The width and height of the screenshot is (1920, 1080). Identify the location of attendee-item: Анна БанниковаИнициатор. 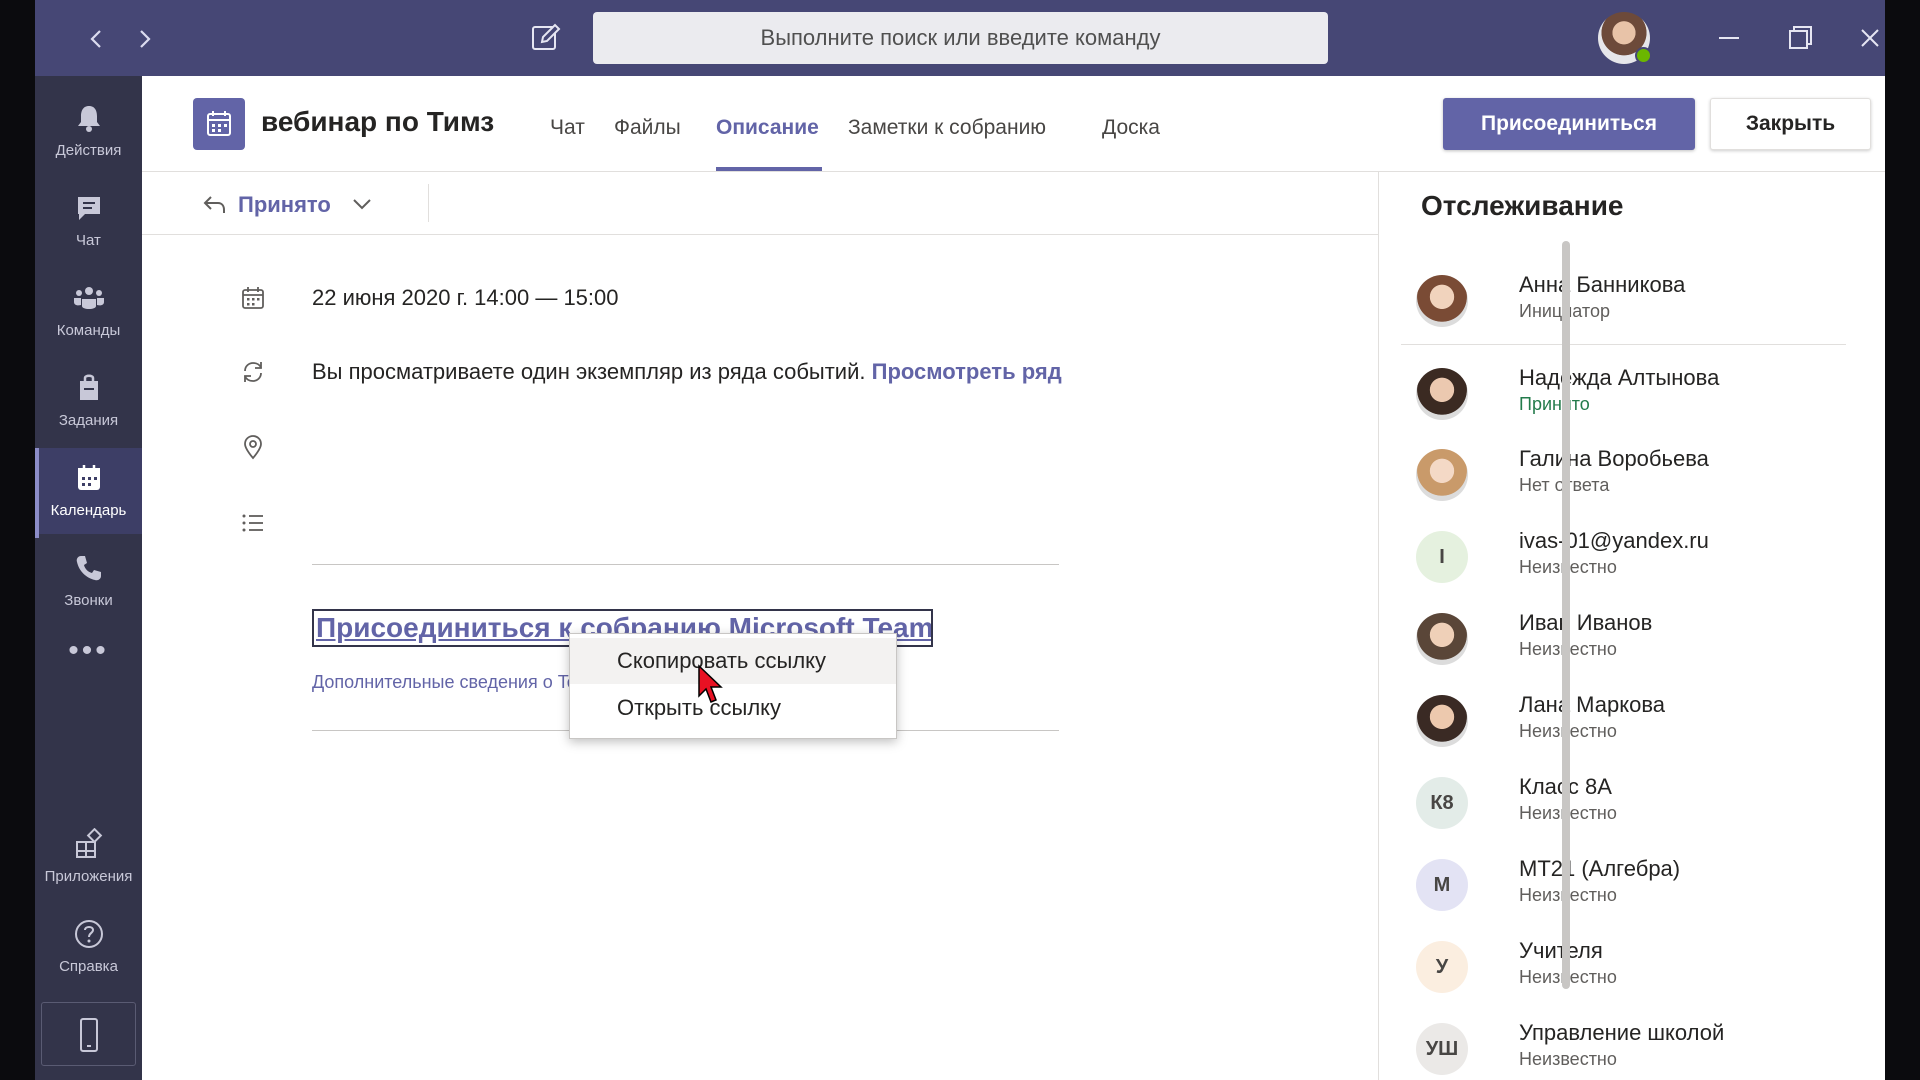
(1624, 303).